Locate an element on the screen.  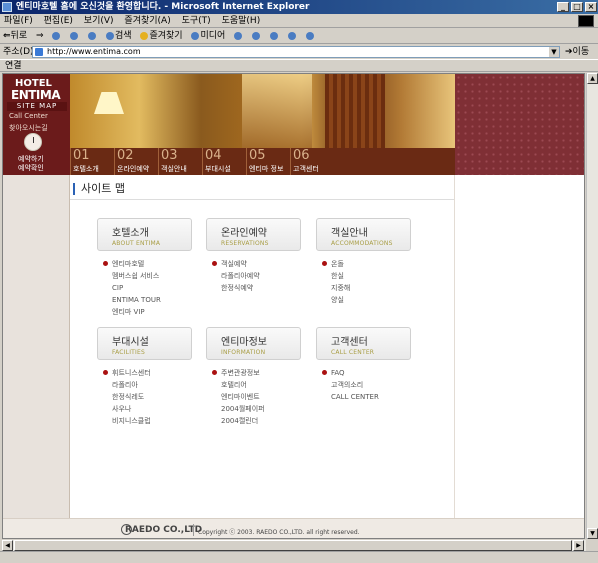
maximize-button: □ is located at coordinates (577, 7).